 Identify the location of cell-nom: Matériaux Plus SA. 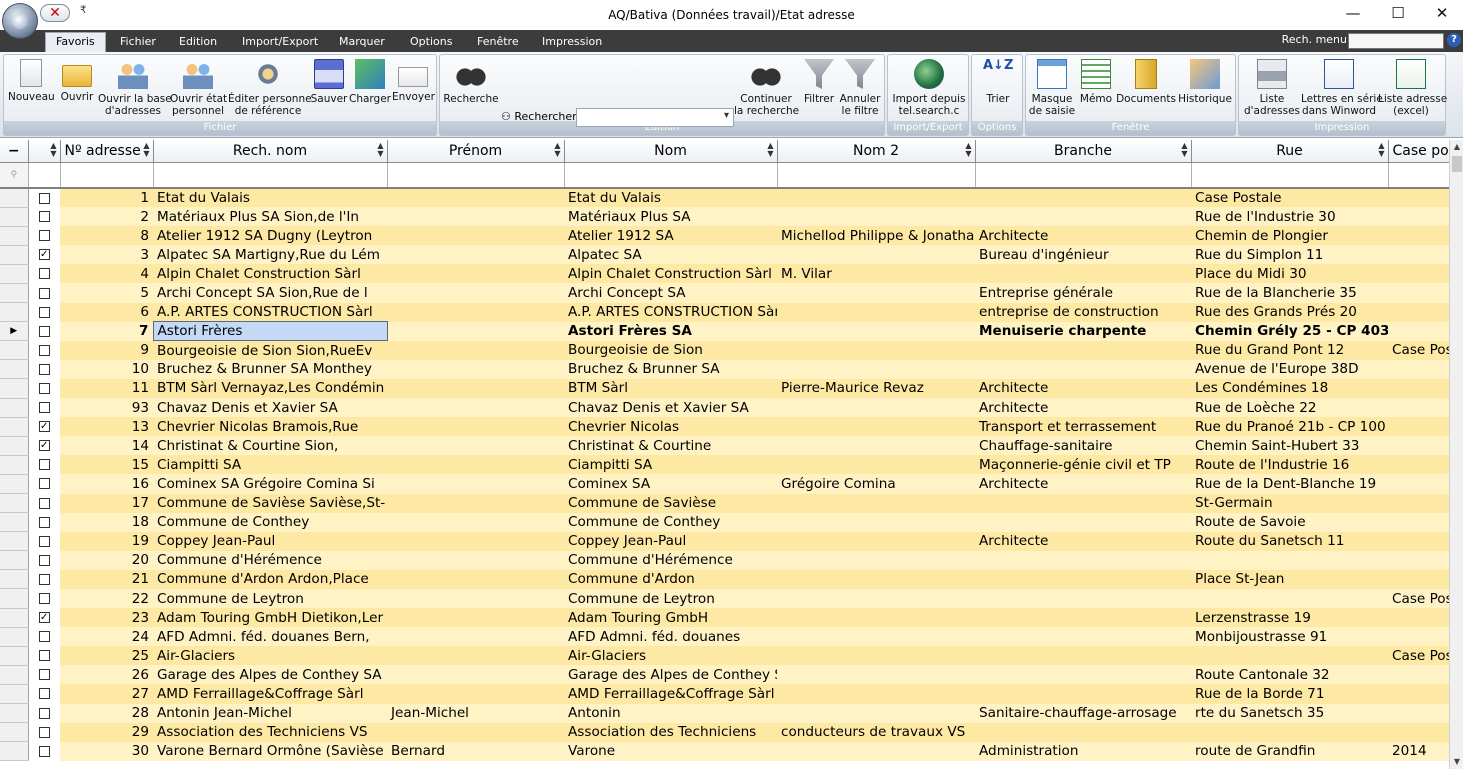
(670, 217).